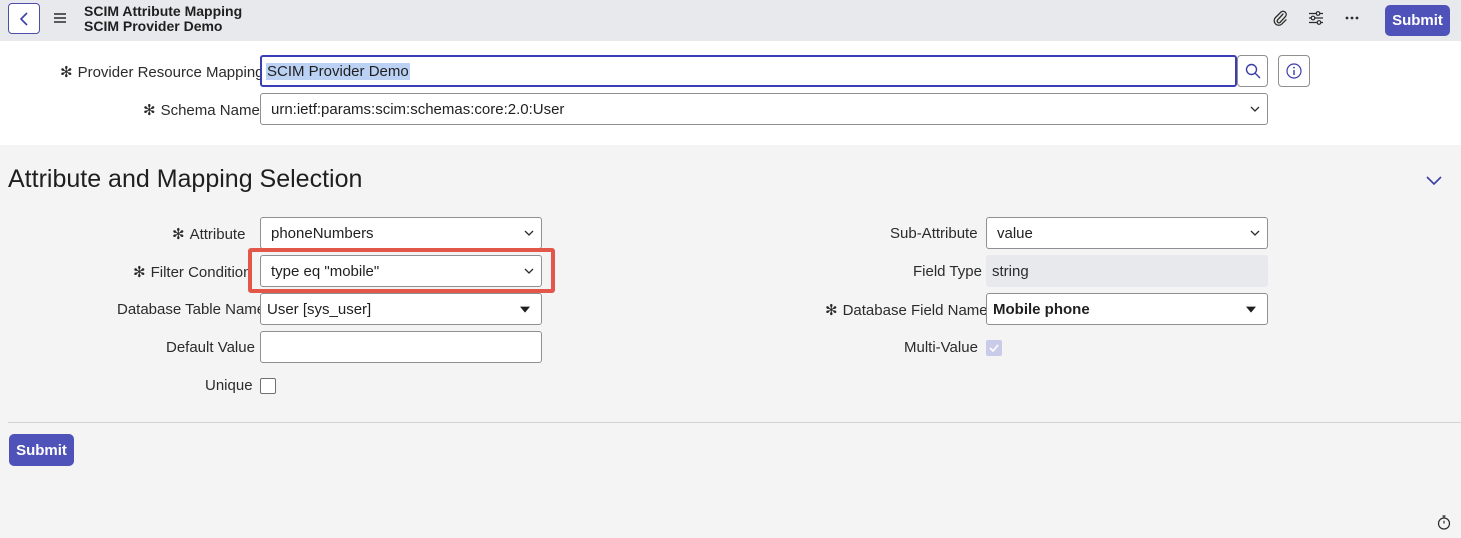 Image resolution: width=1461 pixels, height=538 pixels. What do you see at coordinates (947, 271) in the screenshot?
I see `field-type-label: Field Type` at bounding box center [947, 271].